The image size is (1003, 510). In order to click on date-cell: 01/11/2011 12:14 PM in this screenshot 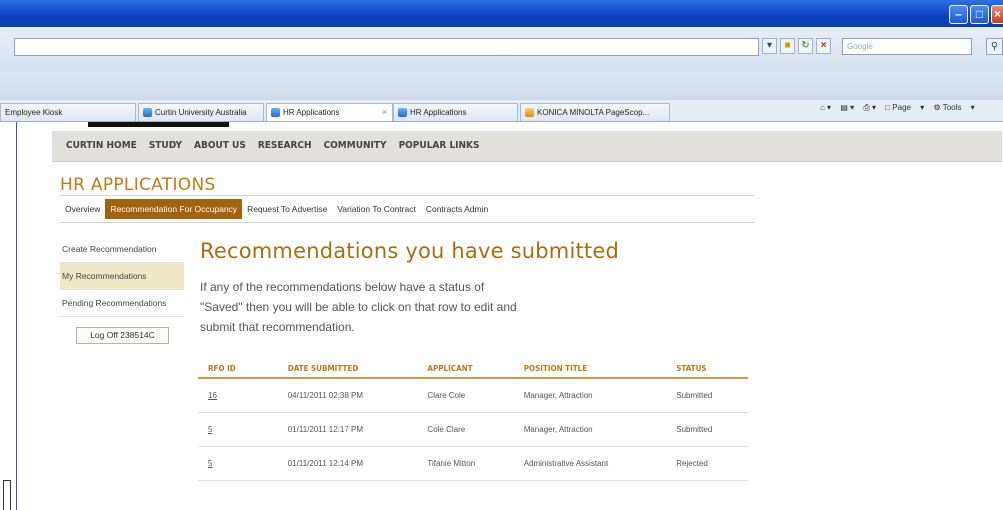, I will do `click(357, 463)`.